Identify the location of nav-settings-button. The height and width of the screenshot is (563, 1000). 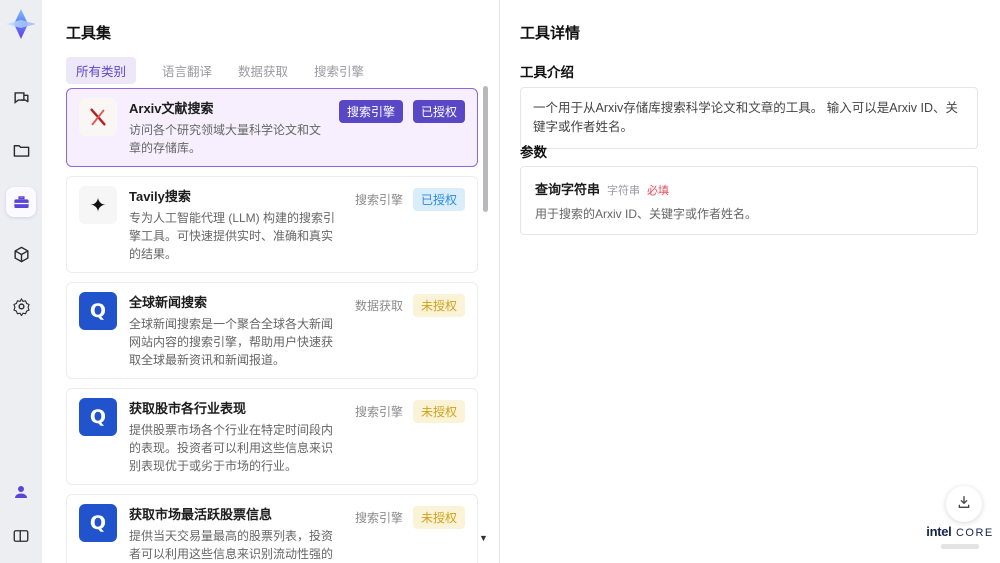
(21, 306).